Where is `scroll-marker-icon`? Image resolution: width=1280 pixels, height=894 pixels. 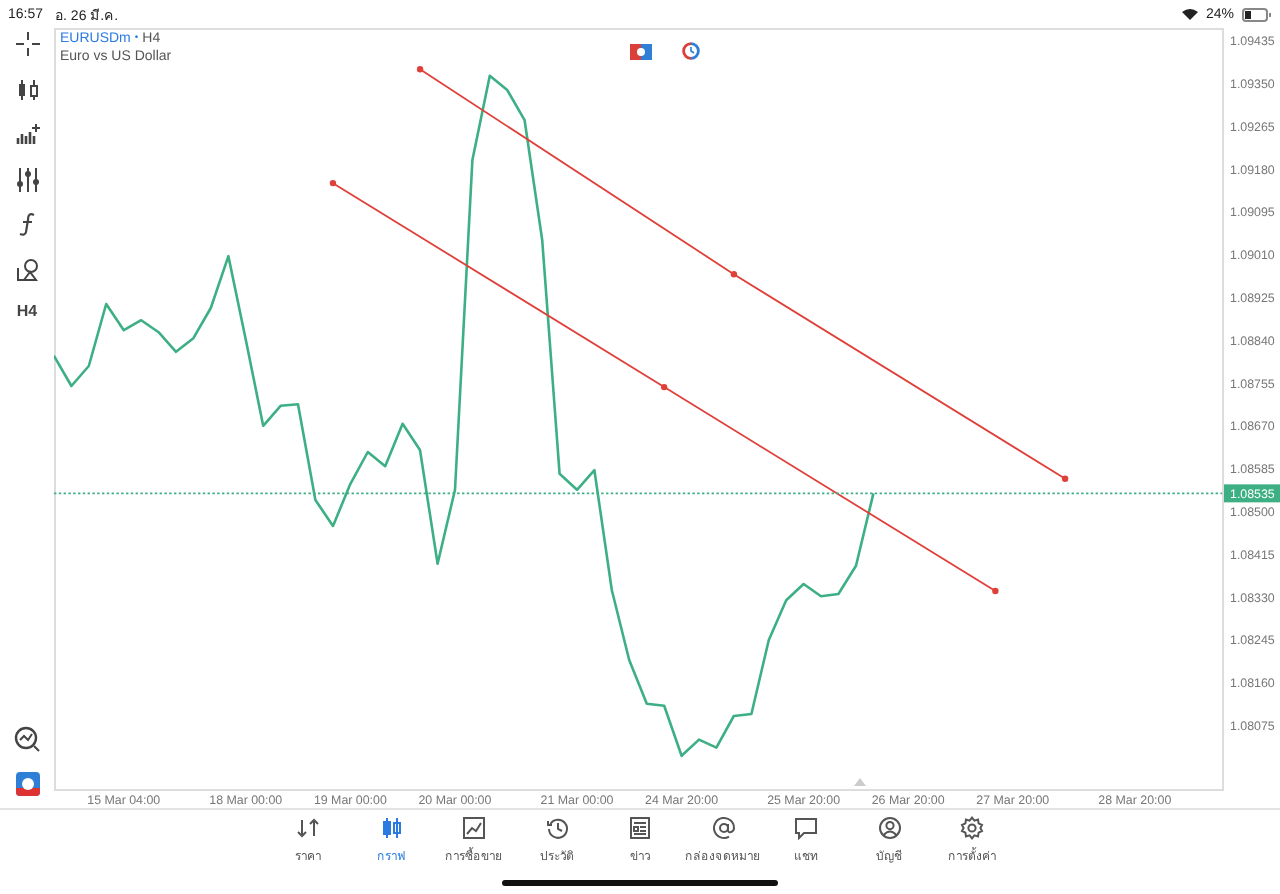 scroll-marker-icon is located at coordinates (860, 782).